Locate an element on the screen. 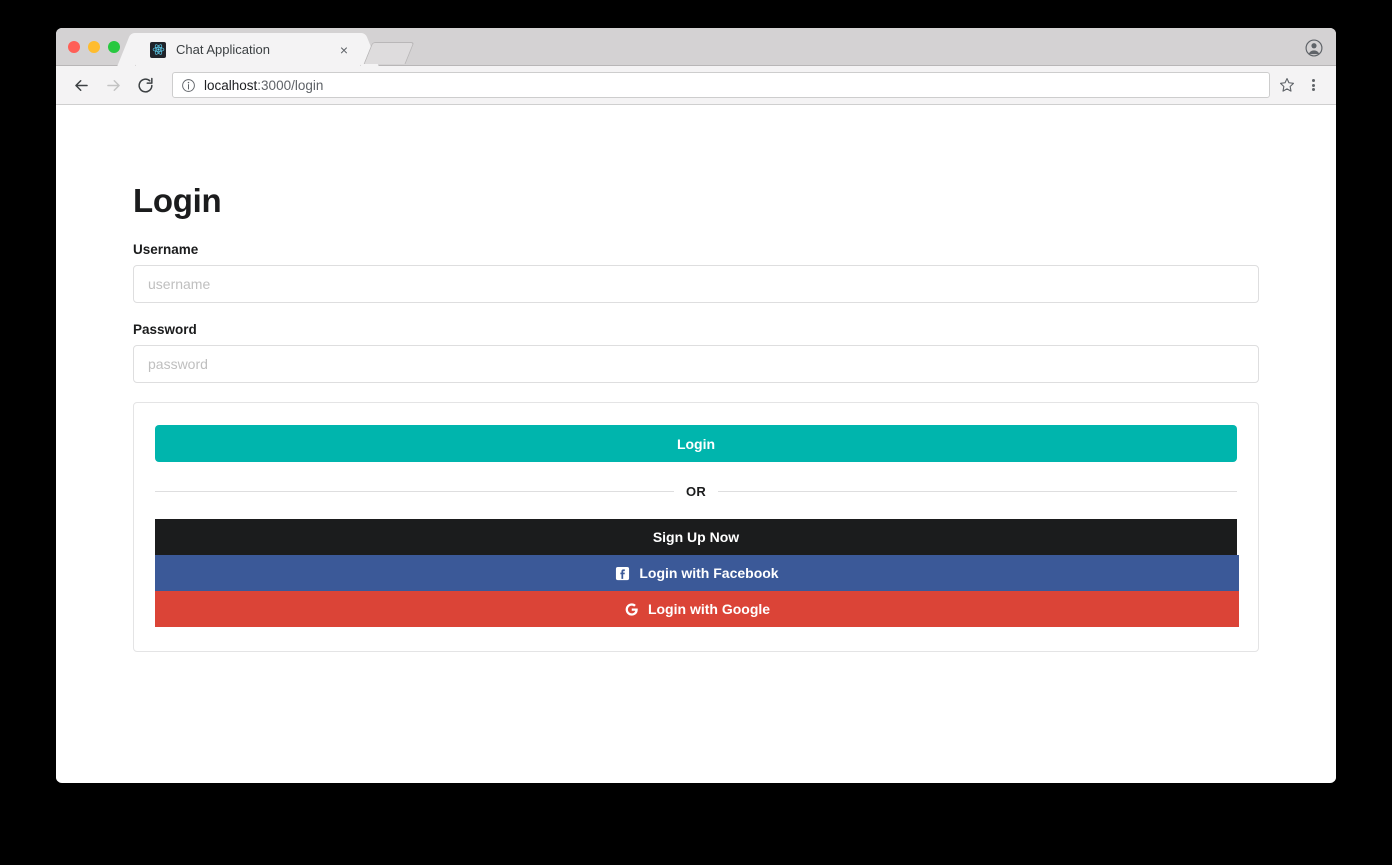  google-login-button: Login with Google is located at coordinates (697, 609).